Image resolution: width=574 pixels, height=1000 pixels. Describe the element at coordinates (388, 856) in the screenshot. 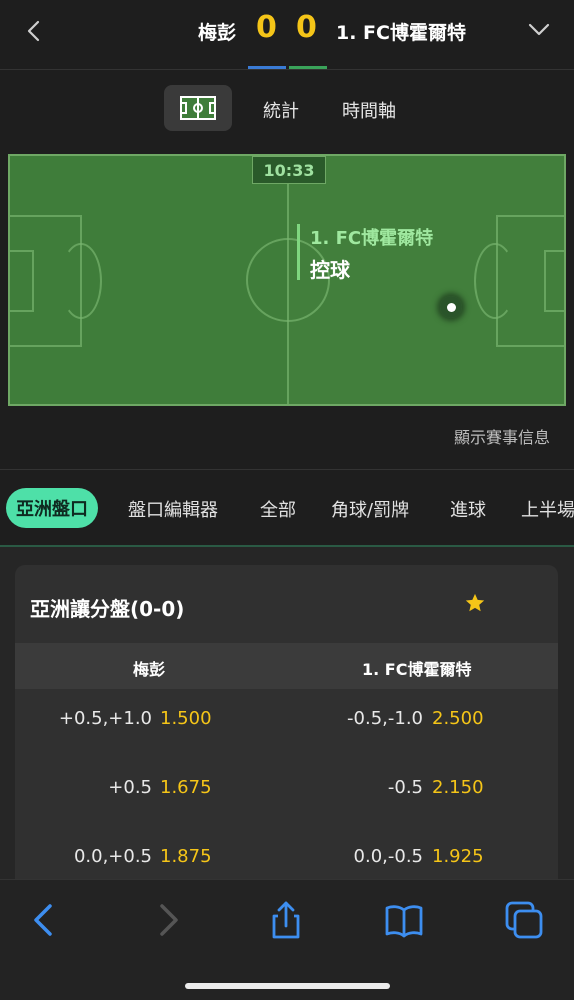

I see `away-handicap: 0.0,-0.5` at that location.